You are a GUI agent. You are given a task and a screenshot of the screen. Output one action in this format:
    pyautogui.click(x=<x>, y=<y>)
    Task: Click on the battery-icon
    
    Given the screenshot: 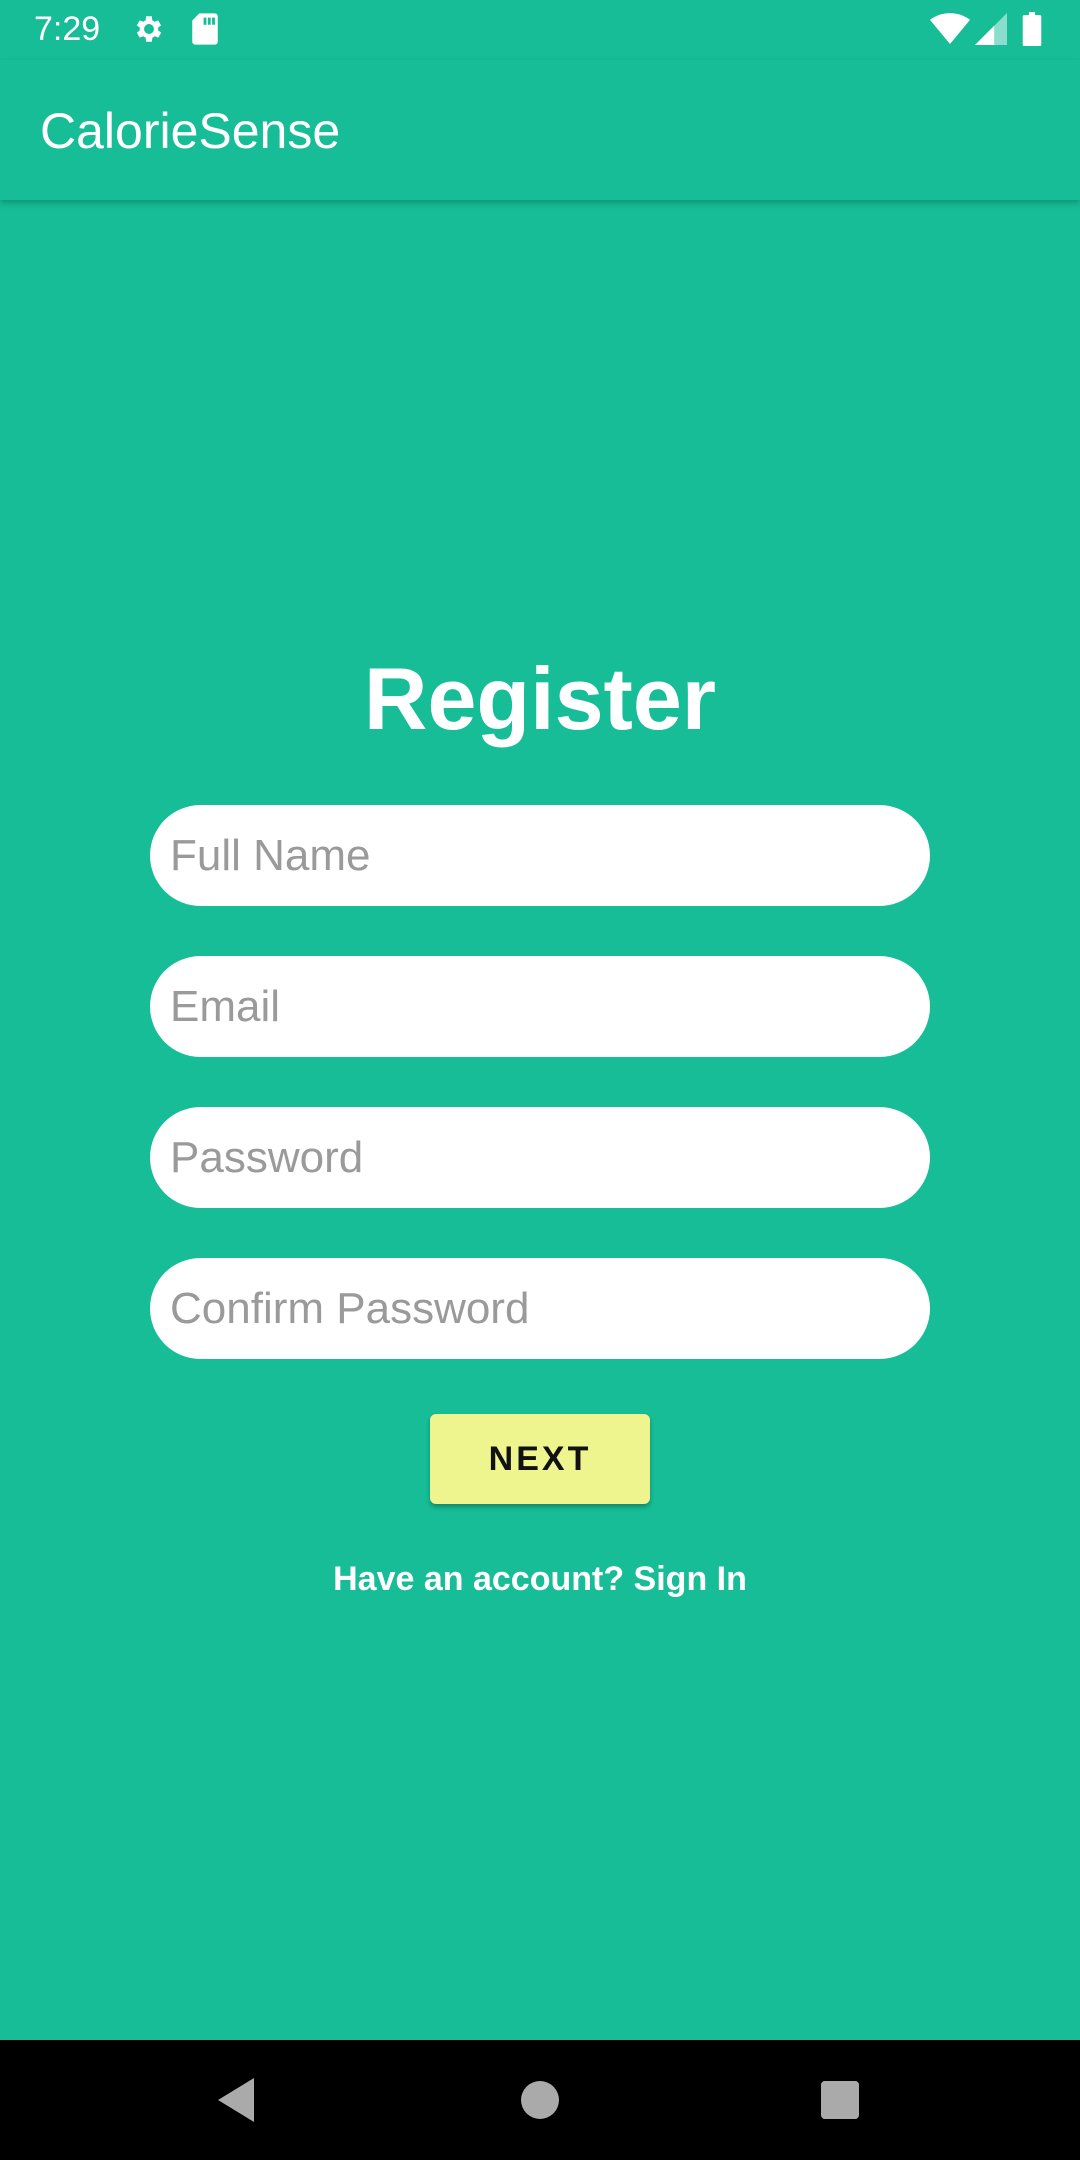 What is the action you would take?
    pyautogui.click(x=1032, y=31)
    